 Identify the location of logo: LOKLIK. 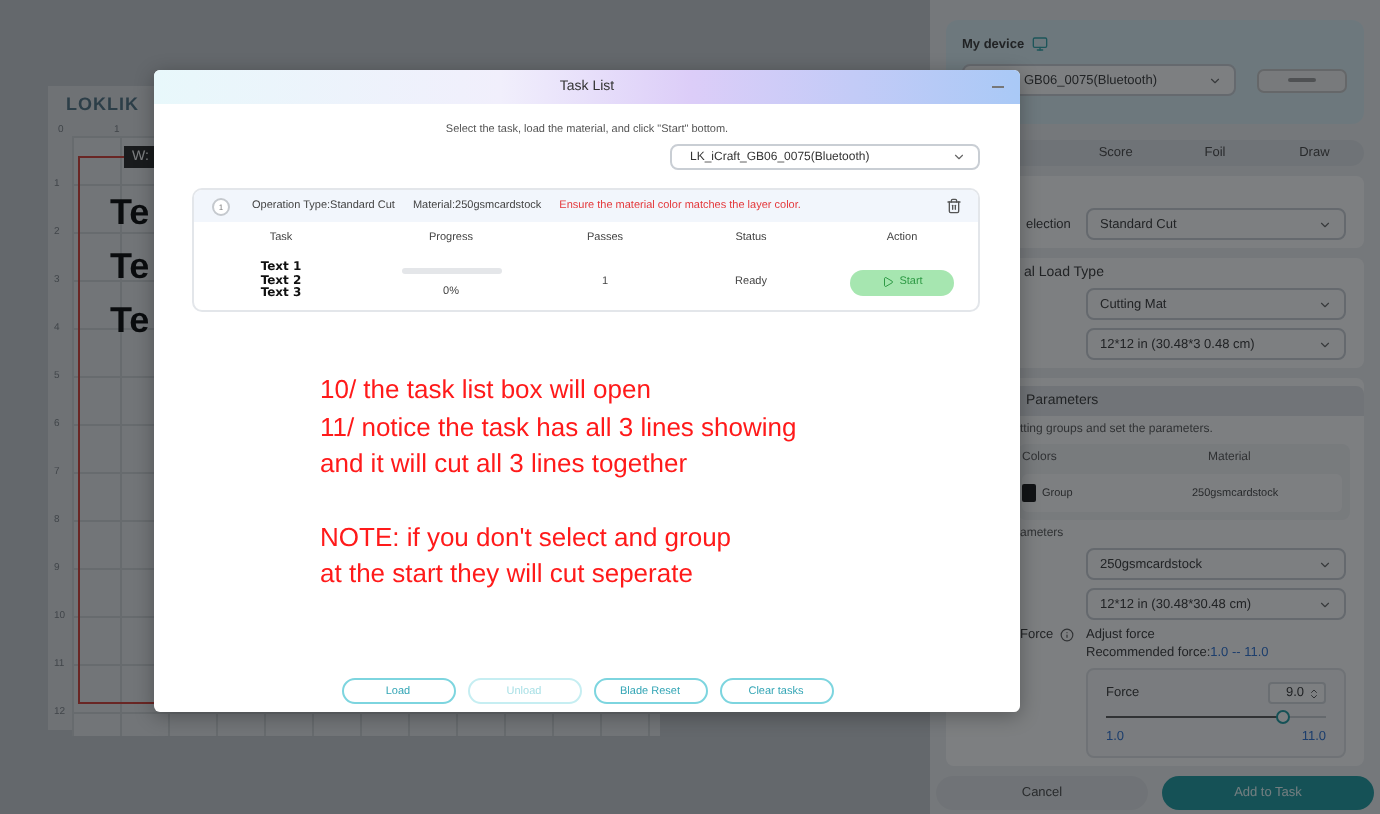
(102, 105).